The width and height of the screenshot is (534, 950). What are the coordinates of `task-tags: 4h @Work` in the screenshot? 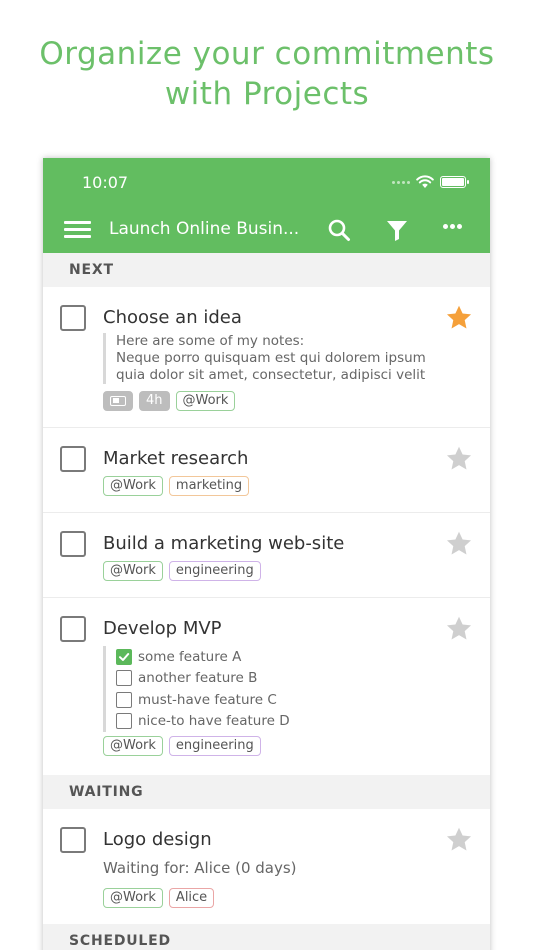 It's located at (169, 401).